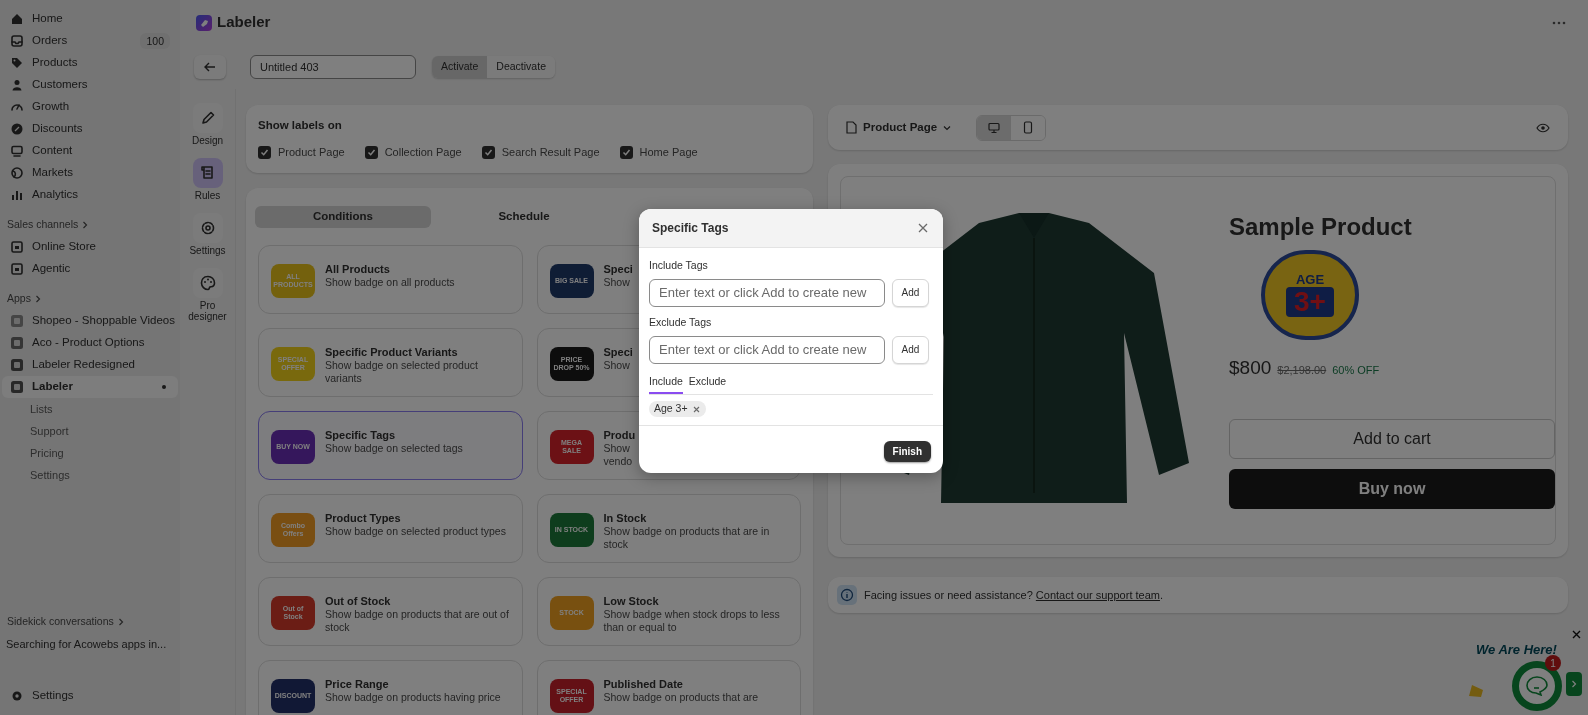 Image resolution: width=1588 pixels, height=715 pixels. What do you see at coordinates (550, 153) in the screenshot?
I see `checkbox-label: Search Result Page` at bounding box center [550, 153].